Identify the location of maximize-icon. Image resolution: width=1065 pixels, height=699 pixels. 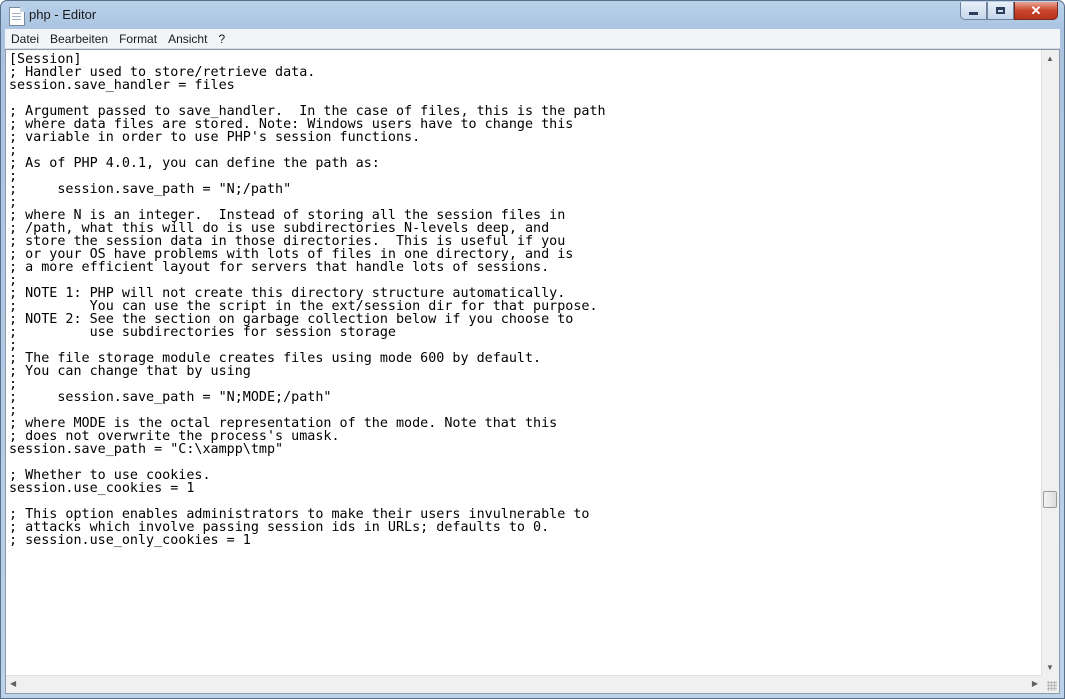
(1000, 10).